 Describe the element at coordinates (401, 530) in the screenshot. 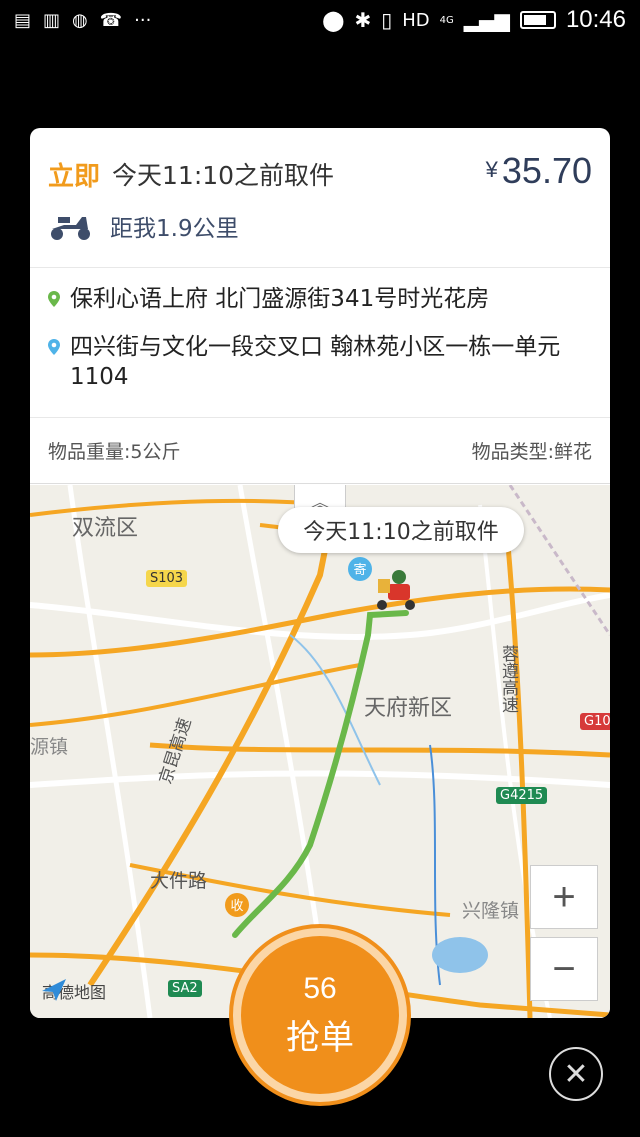

I see `deadline-bubble: 今天11:10之前取件` at that location.